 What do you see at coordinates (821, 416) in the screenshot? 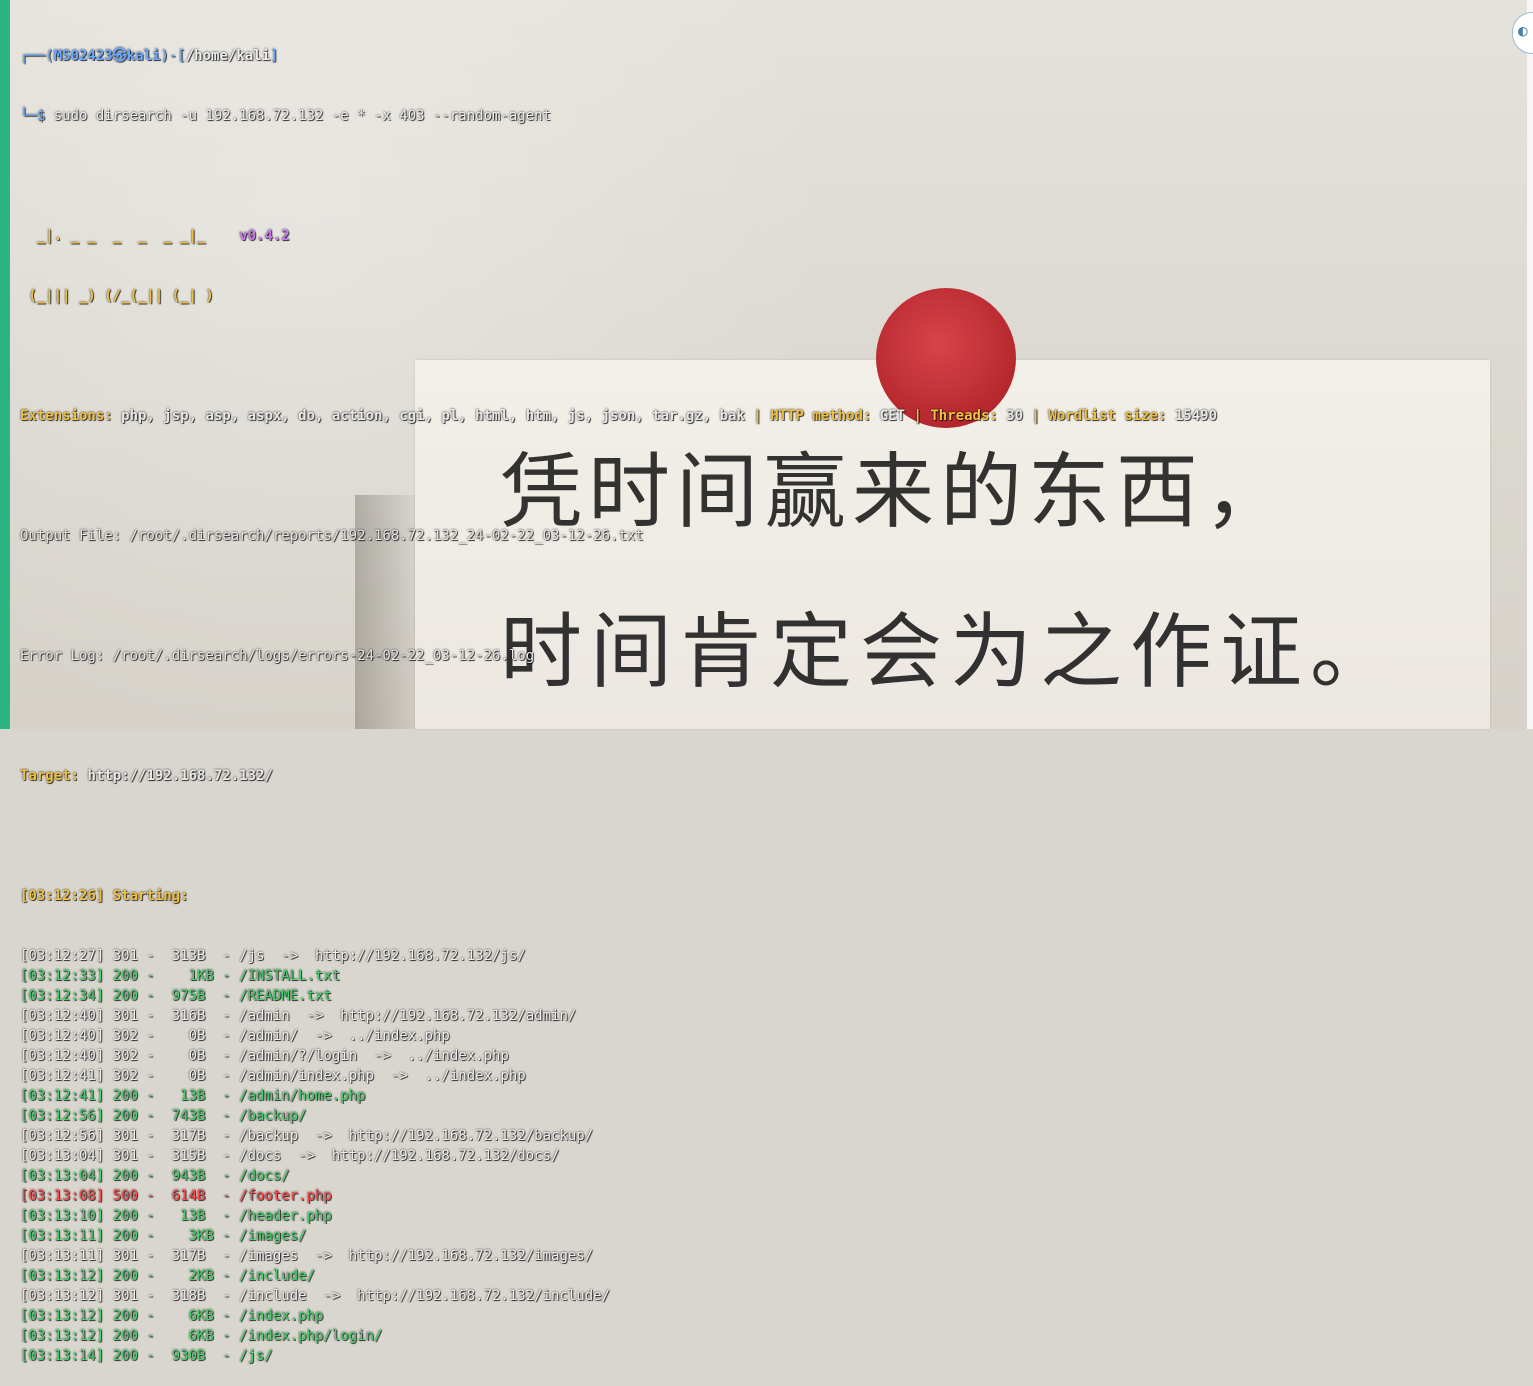
I see `method-label: HTTP method:` at bounding box center [821, 416].